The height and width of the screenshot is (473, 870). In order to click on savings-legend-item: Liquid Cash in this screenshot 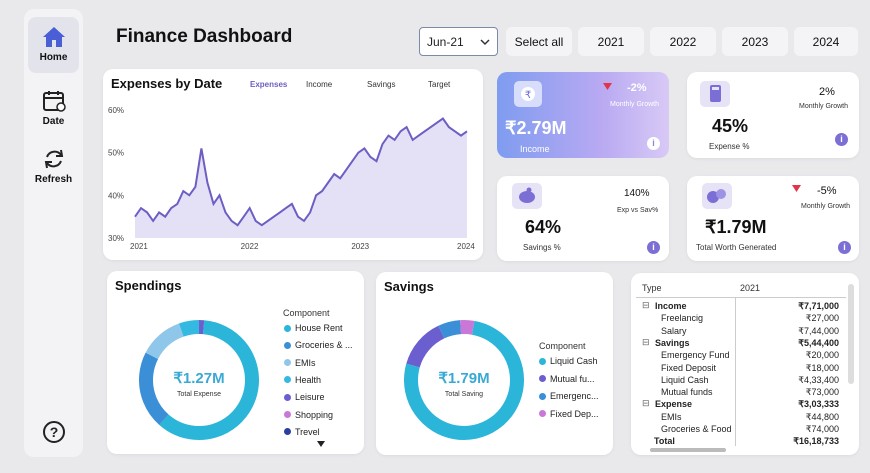, I will do `click(568, 361)`.